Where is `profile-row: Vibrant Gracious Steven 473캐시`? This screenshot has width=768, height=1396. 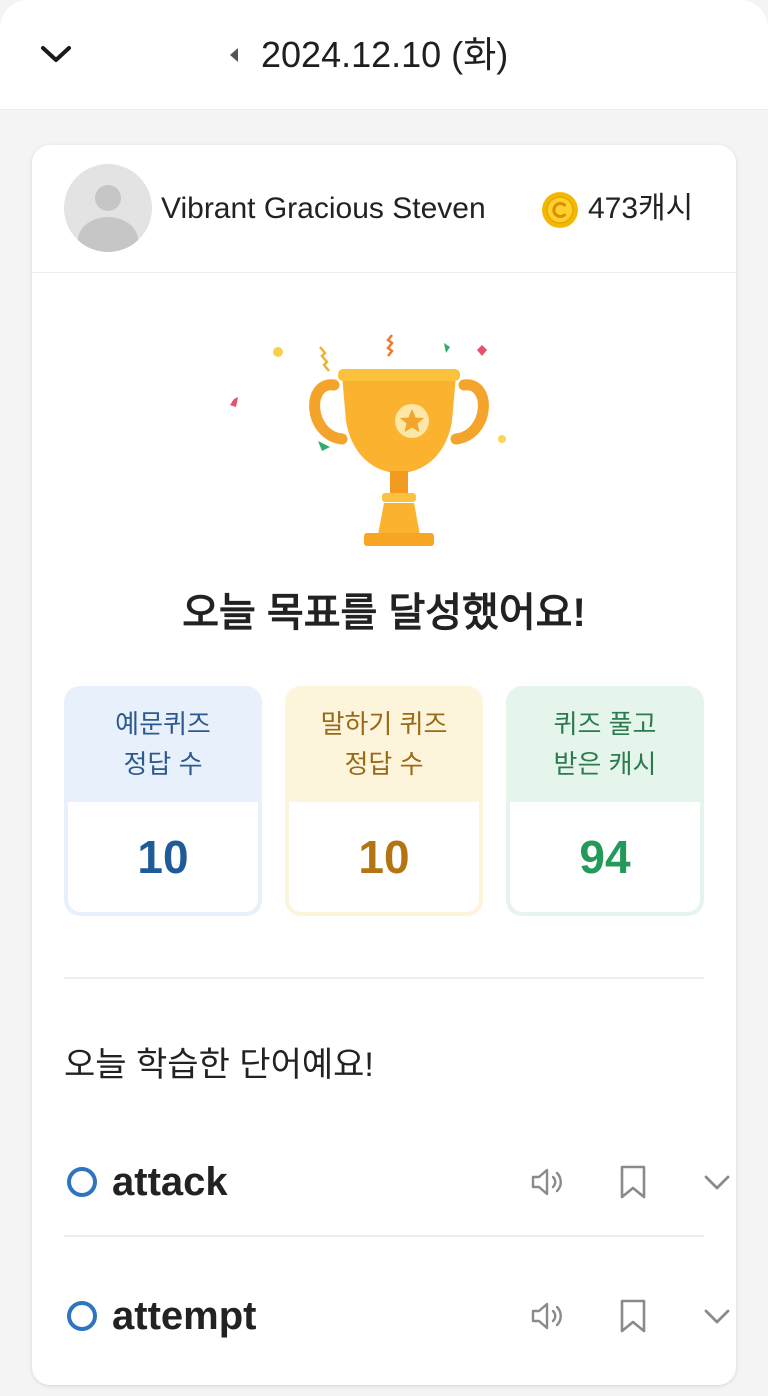
profile-row: Vibrant Gracious Steven 473캐시 is located at coordinates (384, 209).